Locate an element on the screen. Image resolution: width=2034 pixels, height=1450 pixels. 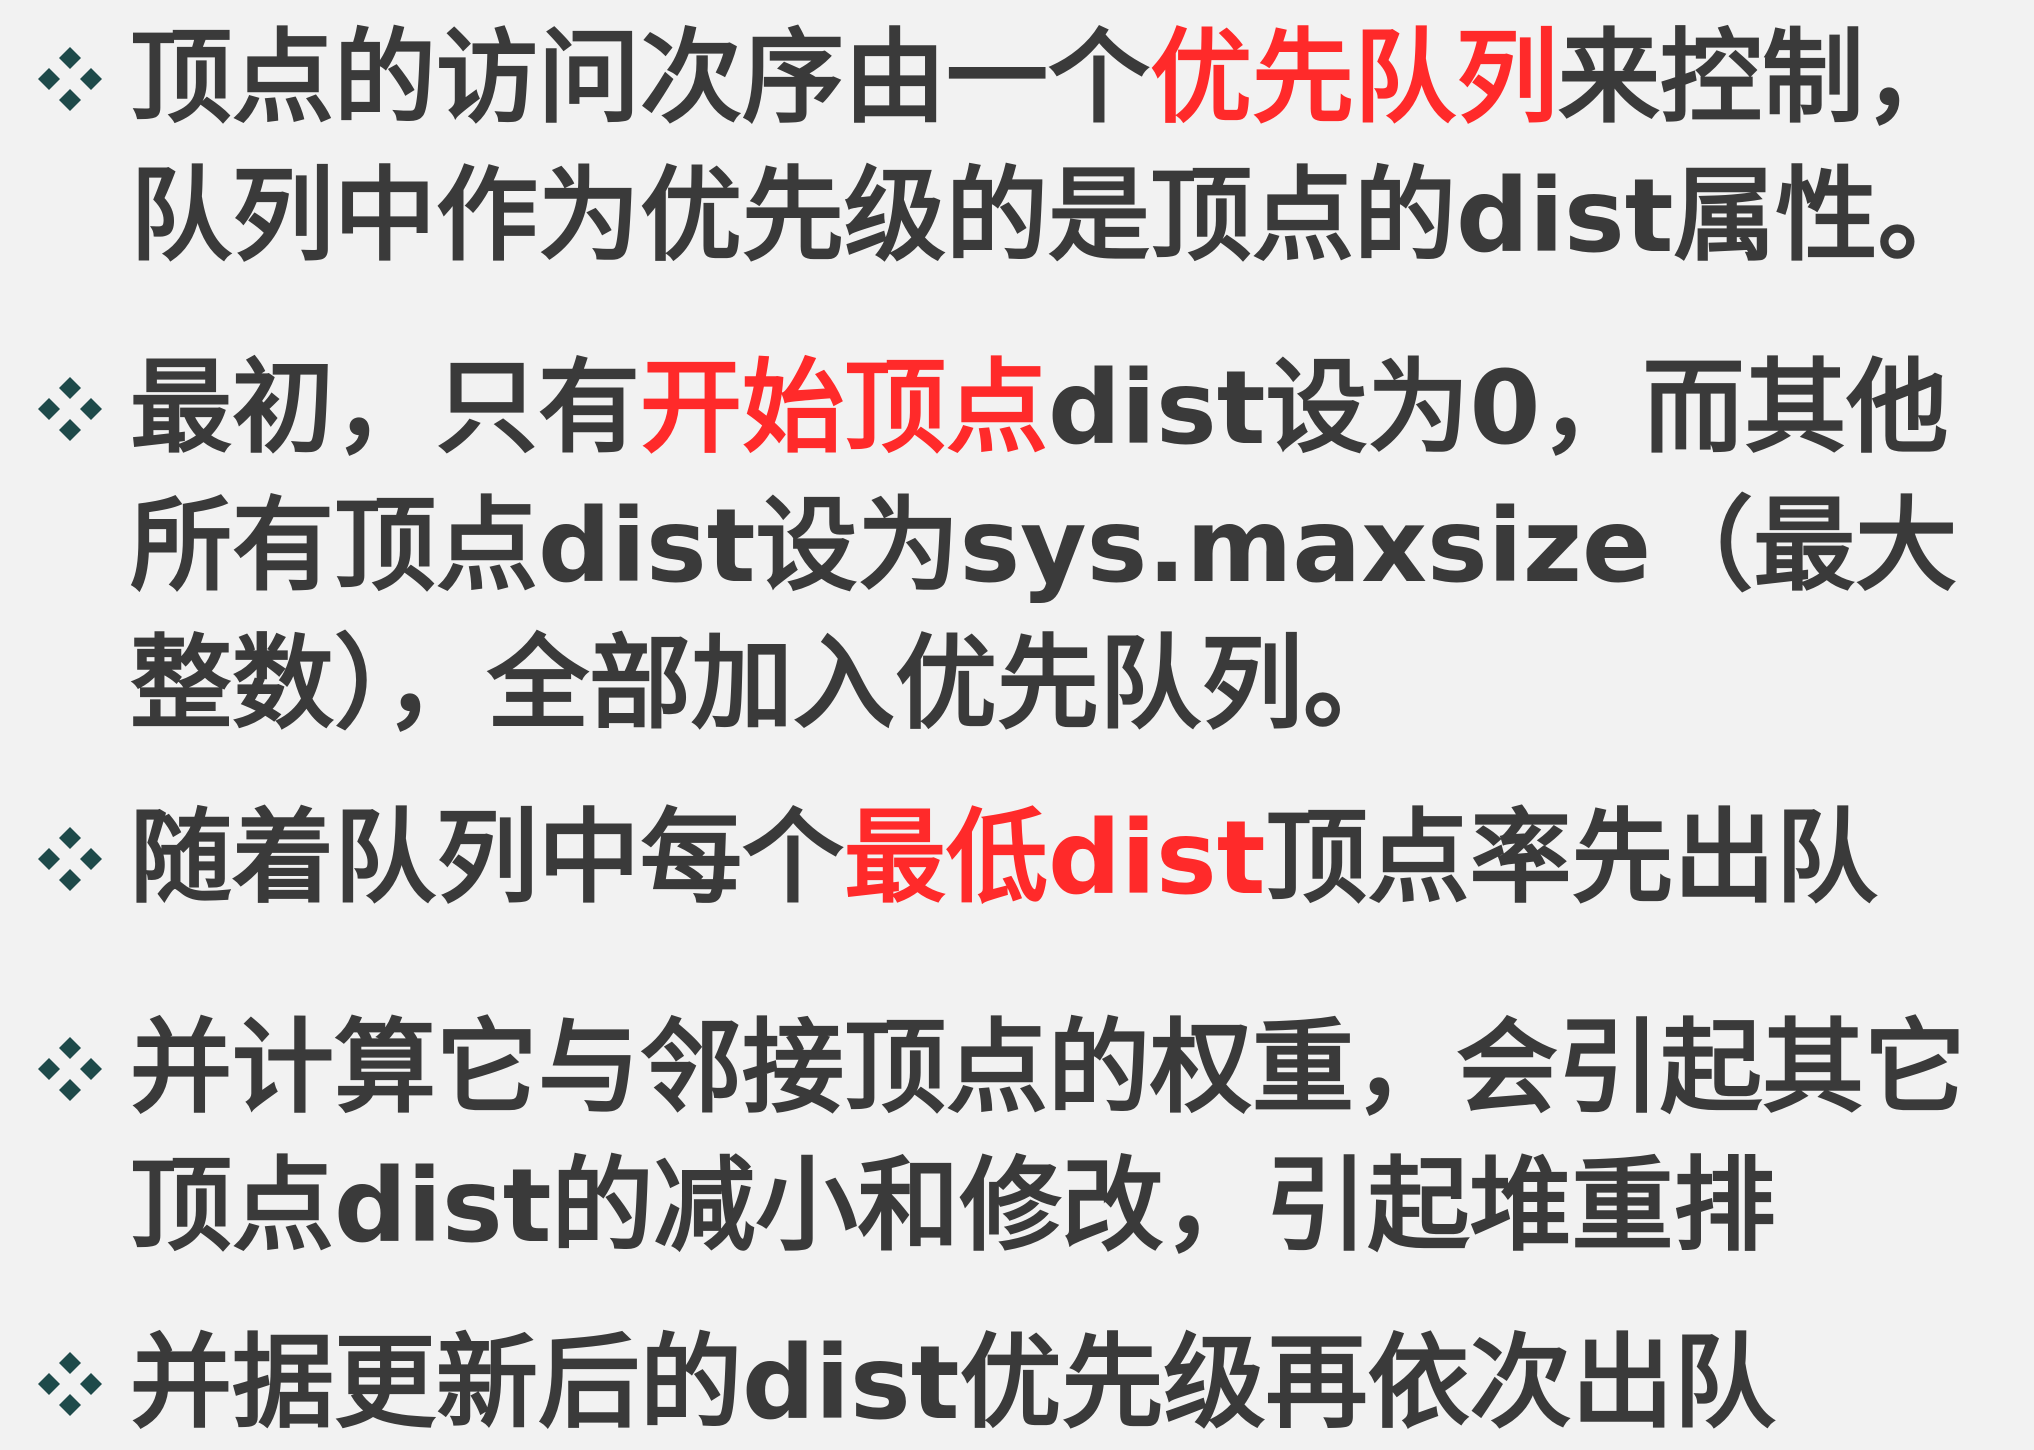
highlighted-term: 开始顶点 is located at coordinates (844, 408).